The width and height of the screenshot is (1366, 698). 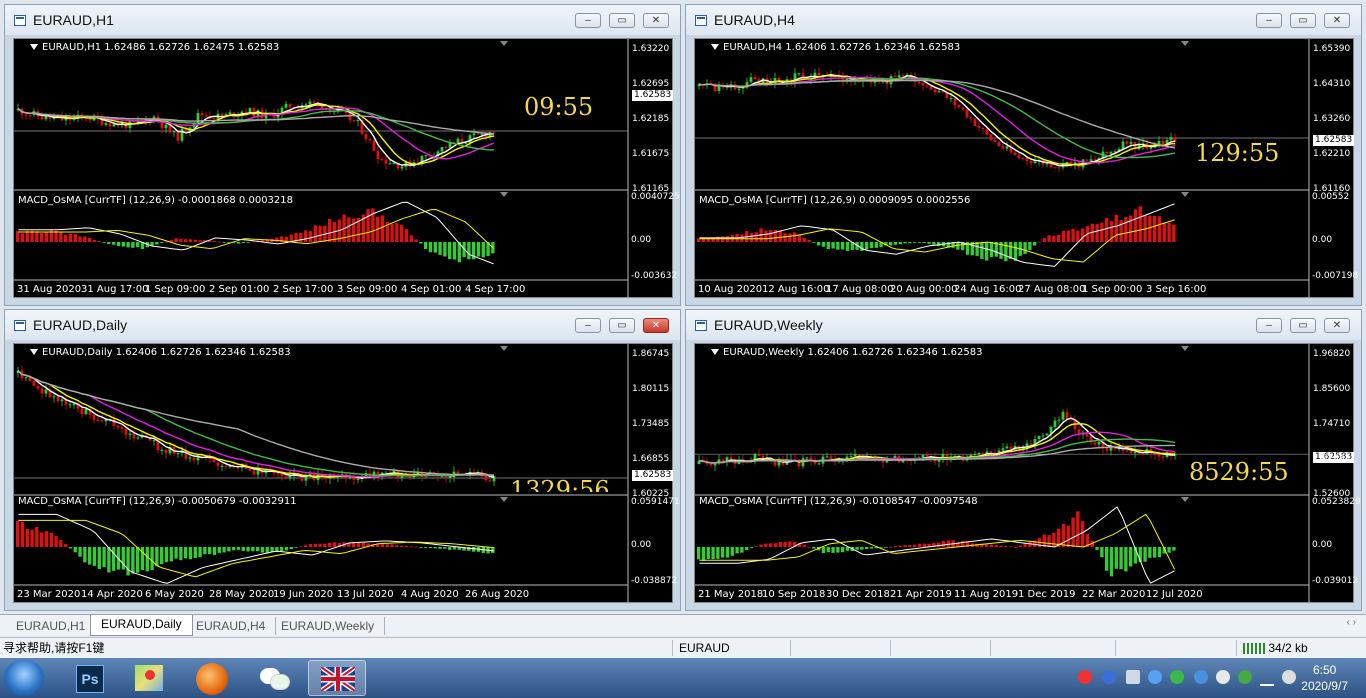 I want to click on tab-euraud-weekly: EURAUD,Weekly, so click(x=328, y=626).